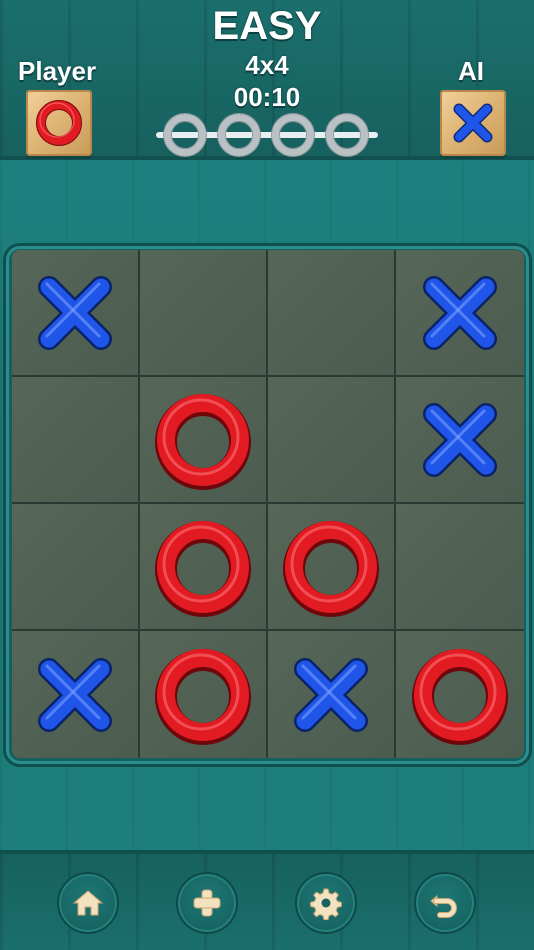  I want to click on undo-icon, so click(443, 906).